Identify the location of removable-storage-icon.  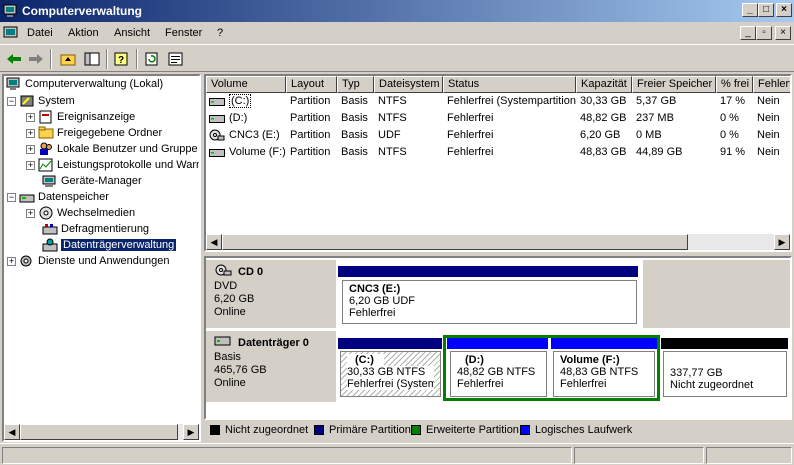
(46, 213).